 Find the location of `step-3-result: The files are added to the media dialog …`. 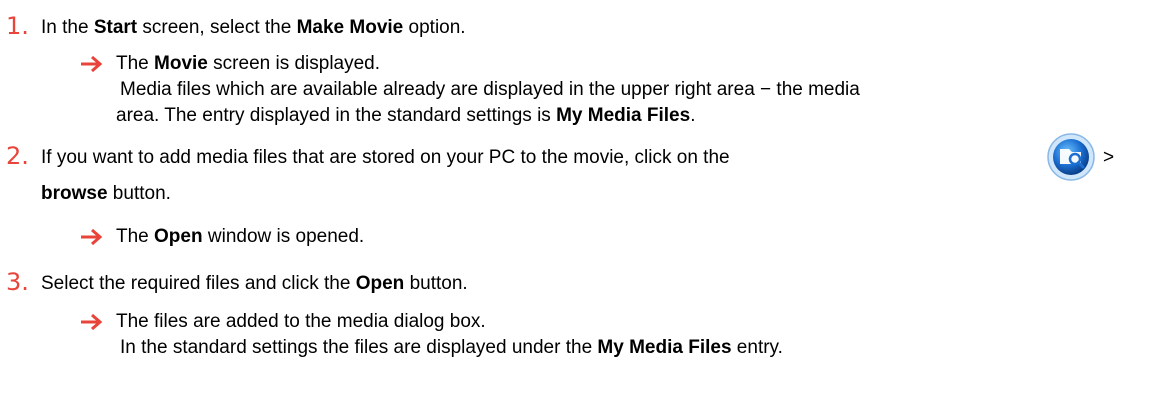

step-3-result: The files are added to the media dialog … is located at coordinates (580, 337).